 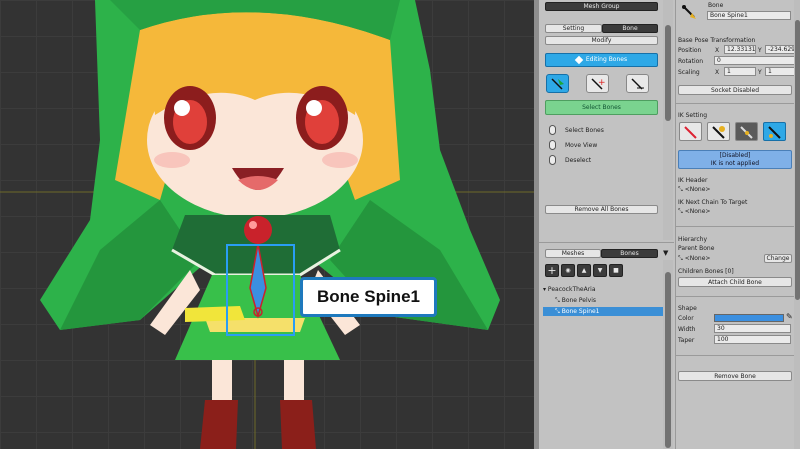 I want to click on move-up-icon: ▲, so click(x=584, y=270).